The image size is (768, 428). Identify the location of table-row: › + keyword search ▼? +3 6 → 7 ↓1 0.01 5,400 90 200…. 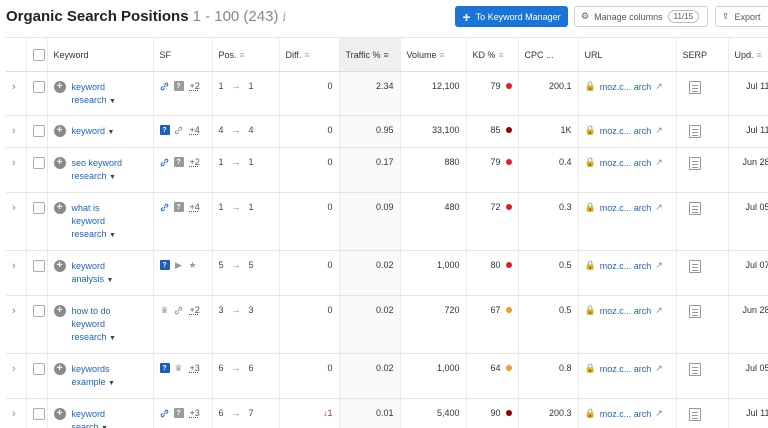
(387, 413).